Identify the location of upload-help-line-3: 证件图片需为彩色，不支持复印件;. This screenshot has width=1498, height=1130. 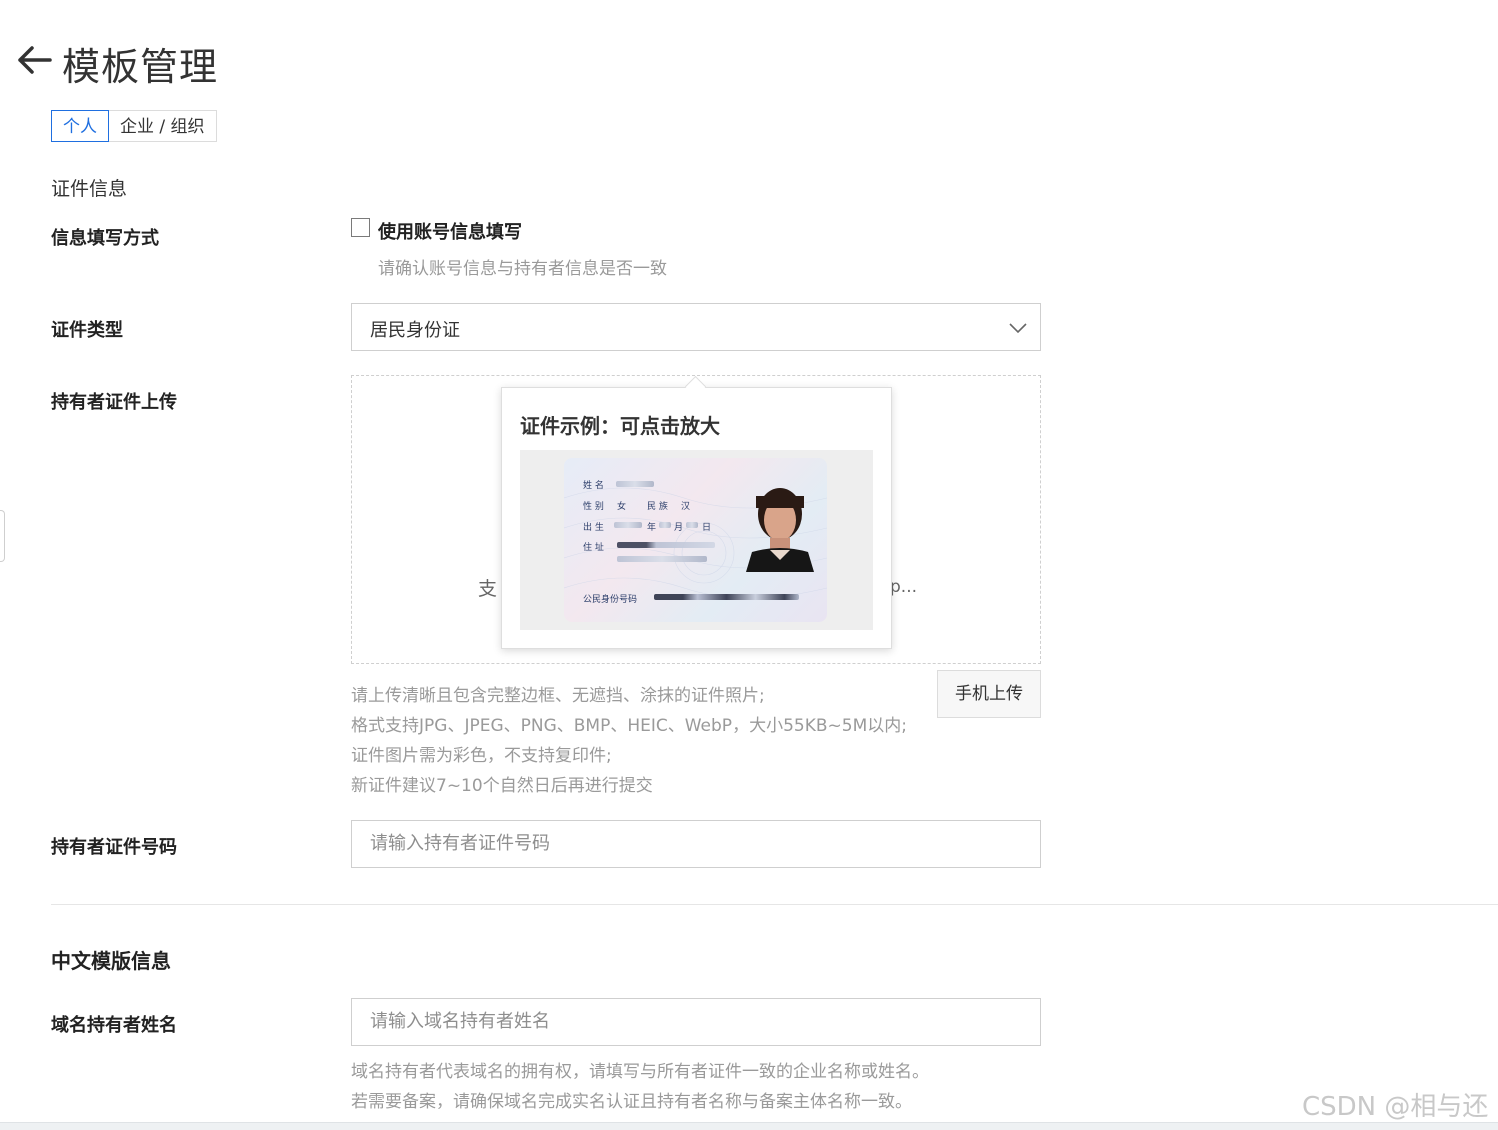
(481, 756).